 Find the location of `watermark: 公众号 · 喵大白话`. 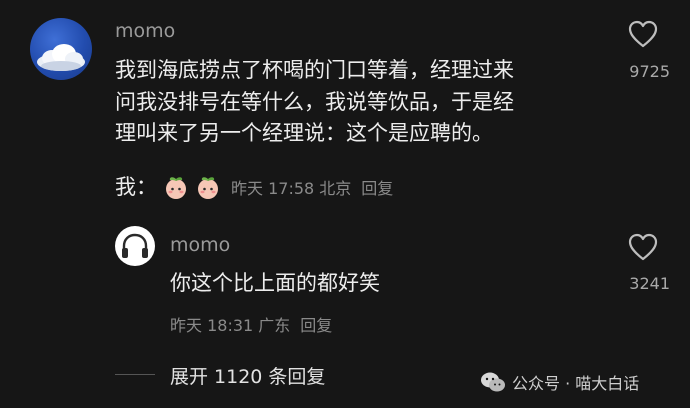

watermark: 公众号 · 喵大白话 is located at coordinates (559, 382).